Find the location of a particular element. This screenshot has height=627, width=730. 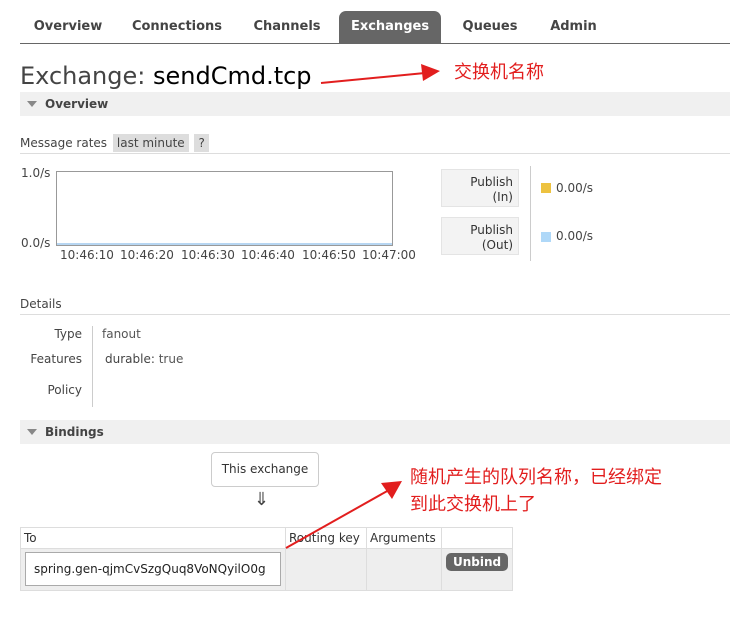

annotation-queue-line1: 随机产生的队列名称，已经绑定 is located at coordinates (536, 477).